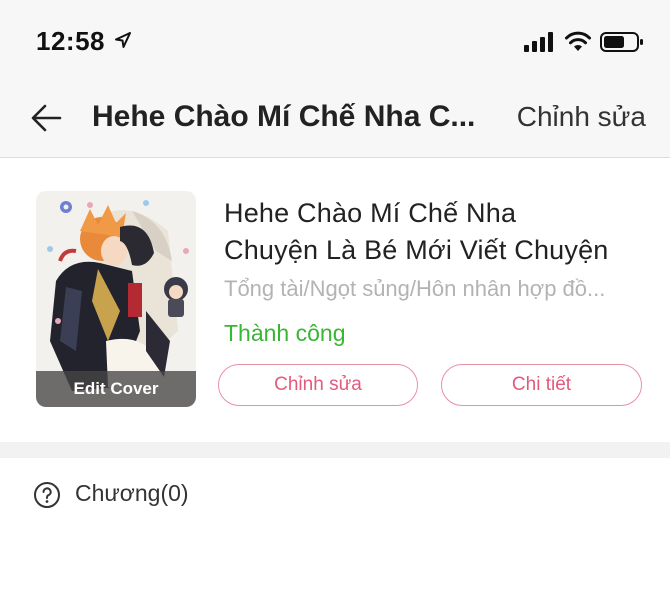 The image size is (670, 600). I want to click on back-arrow-icon, so click(46, 118).